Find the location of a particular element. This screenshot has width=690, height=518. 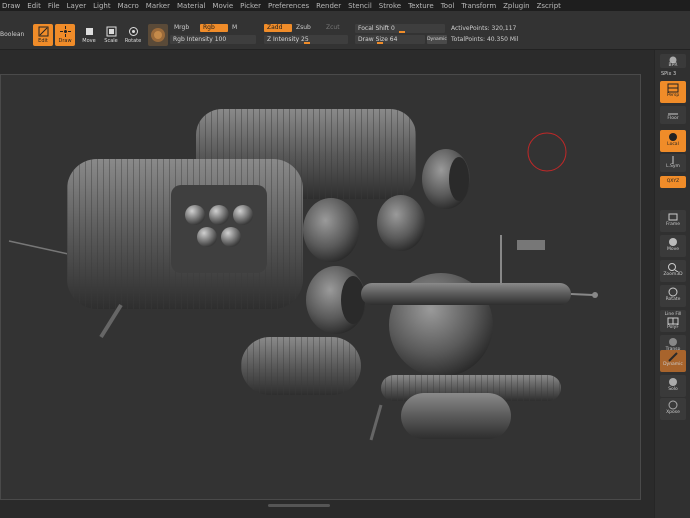

menu-item-picker: Picker is located at coordinates (250, 6).